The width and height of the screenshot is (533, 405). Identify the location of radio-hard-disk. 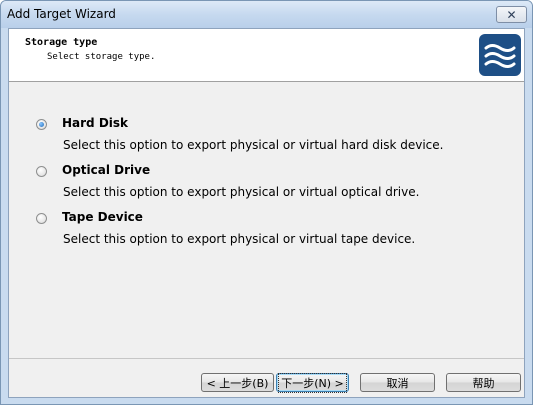
(41, 124).